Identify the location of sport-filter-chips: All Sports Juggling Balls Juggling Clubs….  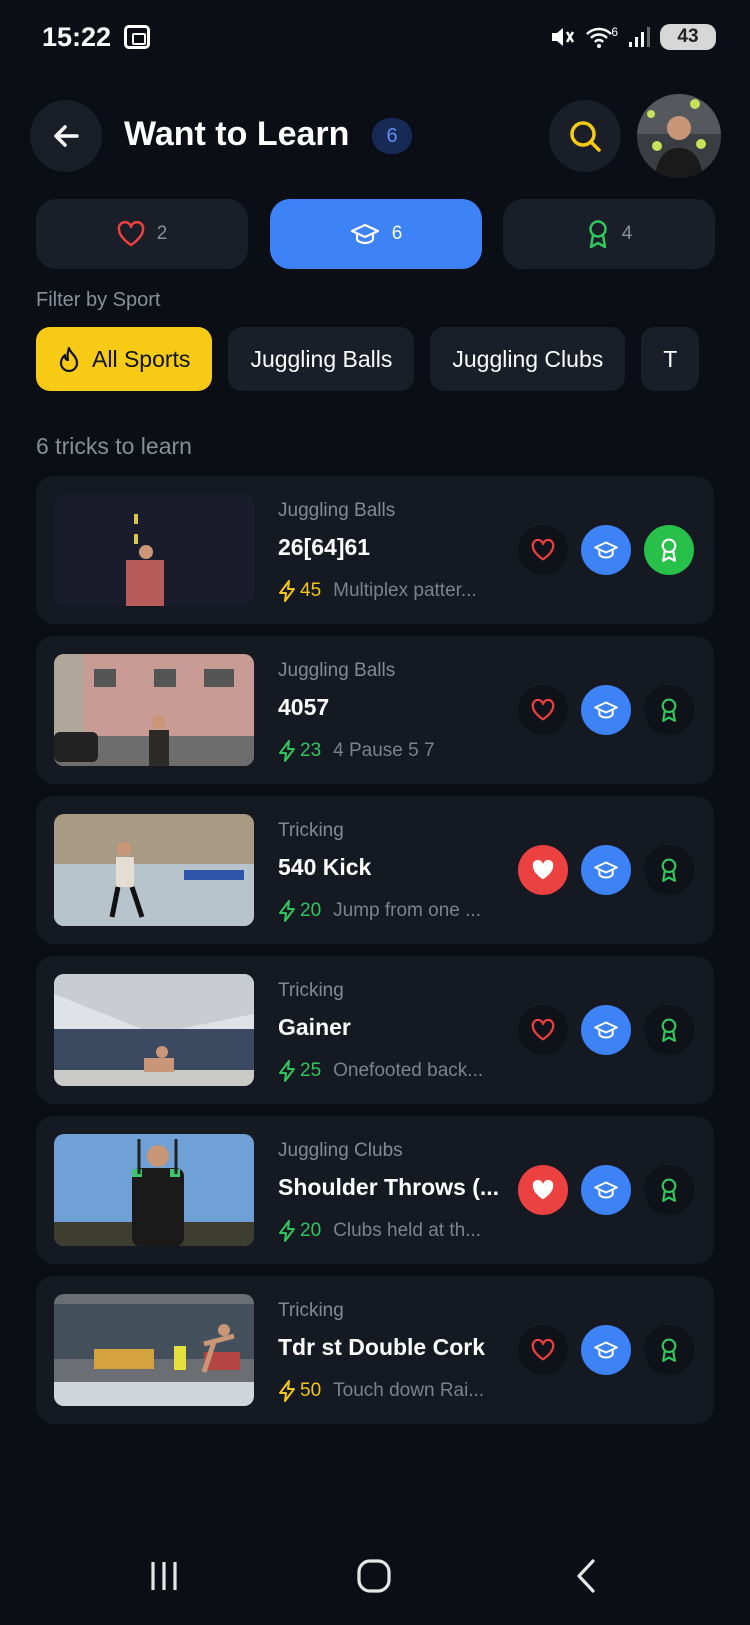
(375, 359).